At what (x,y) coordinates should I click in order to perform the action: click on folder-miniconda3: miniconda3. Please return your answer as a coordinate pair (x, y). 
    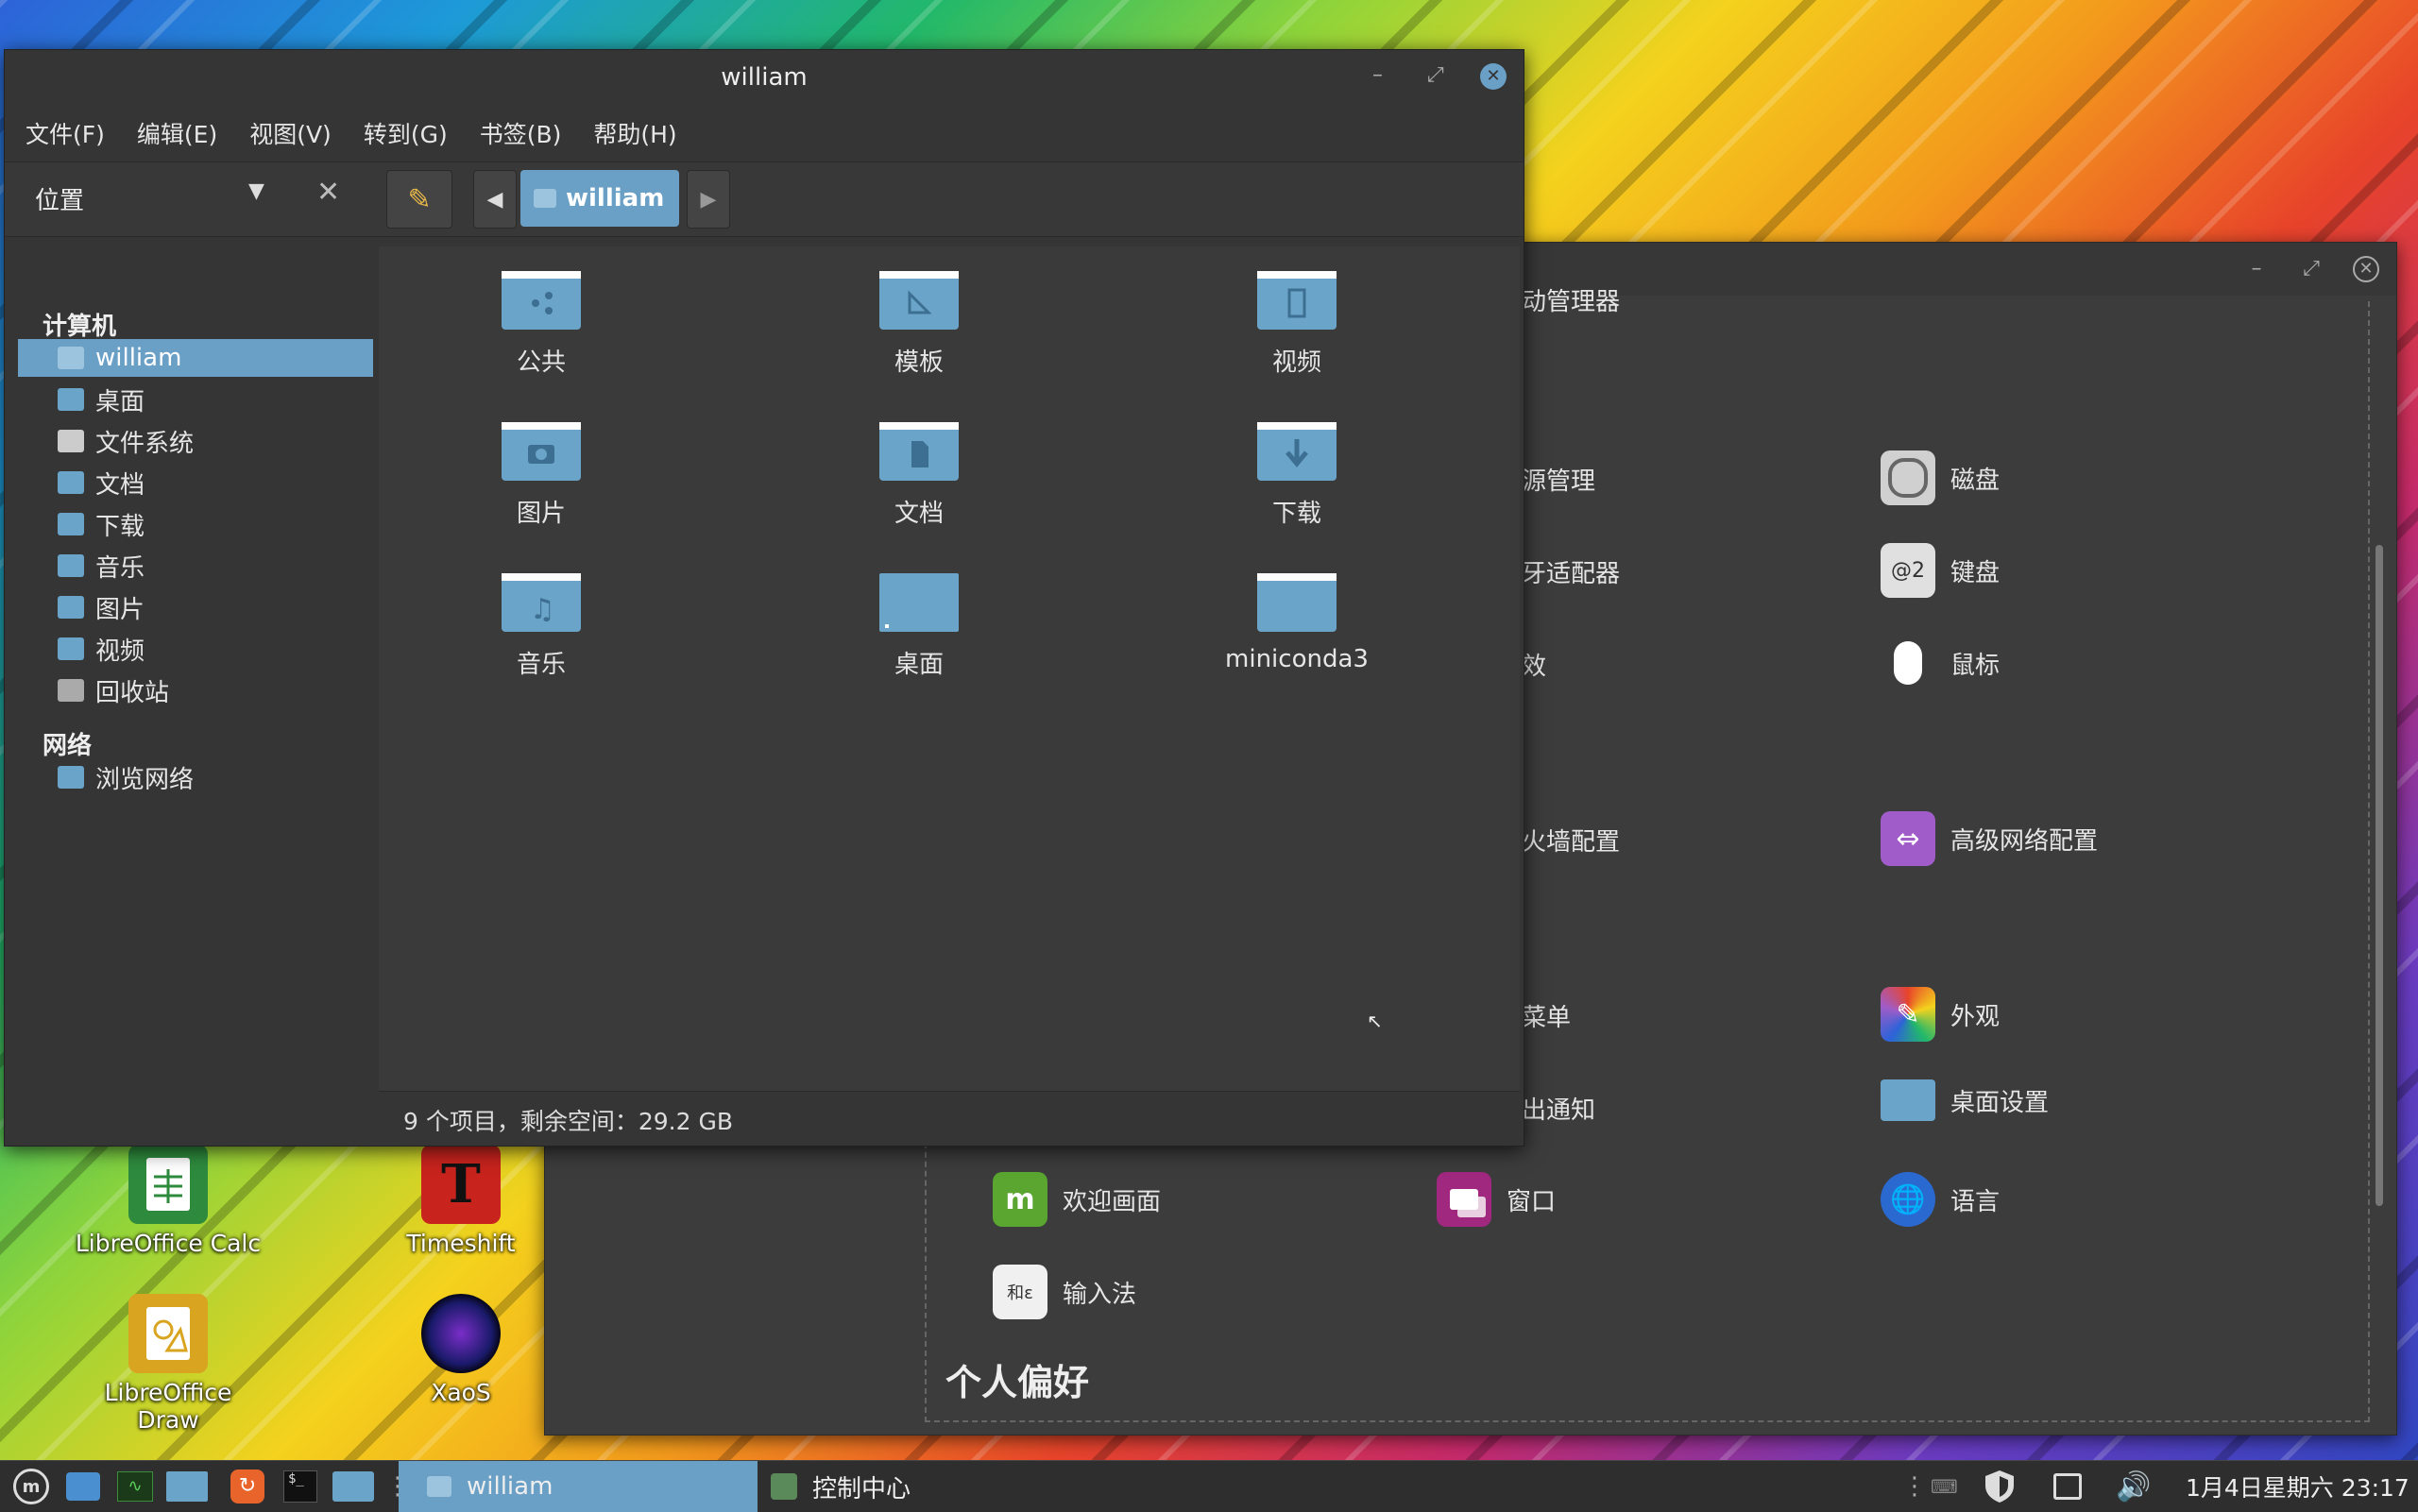
    Looking at the image, I should click on (1296, 621).